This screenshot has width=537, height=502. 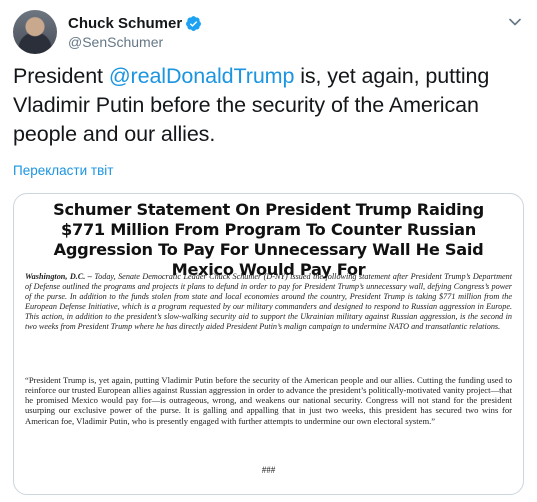 I want to click on statement-end-mark: ###, so click(x=268, y=470).